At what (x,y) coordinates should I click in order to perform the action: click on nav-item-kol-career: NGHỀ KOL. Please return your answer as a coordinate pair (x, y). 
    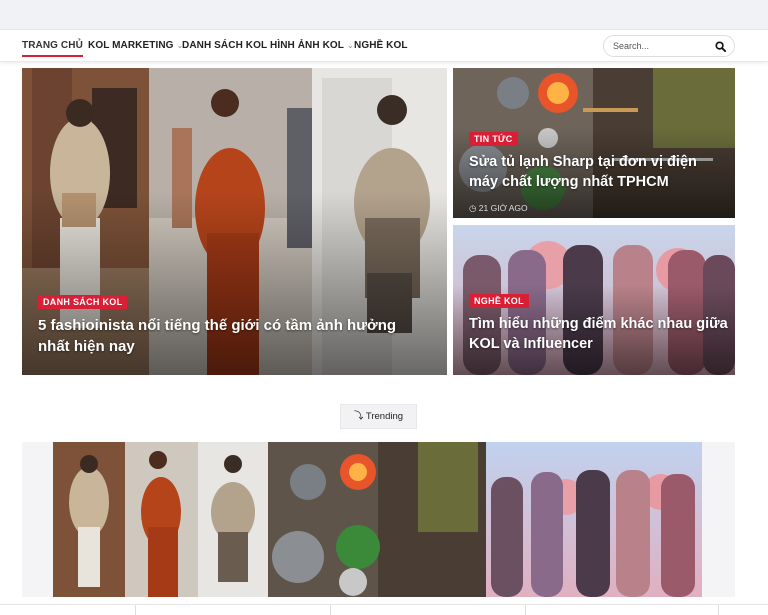
    Looking at the image, I should click on (381, 45).